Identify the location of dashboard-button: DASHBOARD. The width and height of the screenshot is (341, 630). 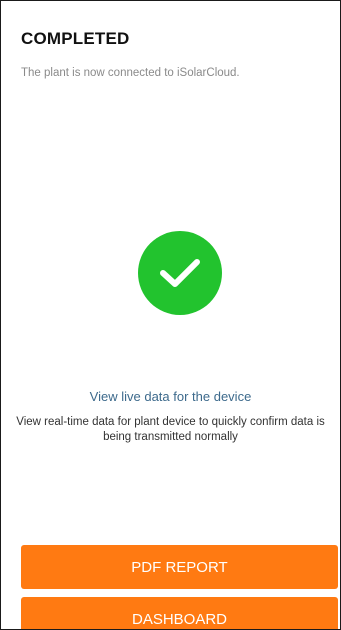
(179, 613).